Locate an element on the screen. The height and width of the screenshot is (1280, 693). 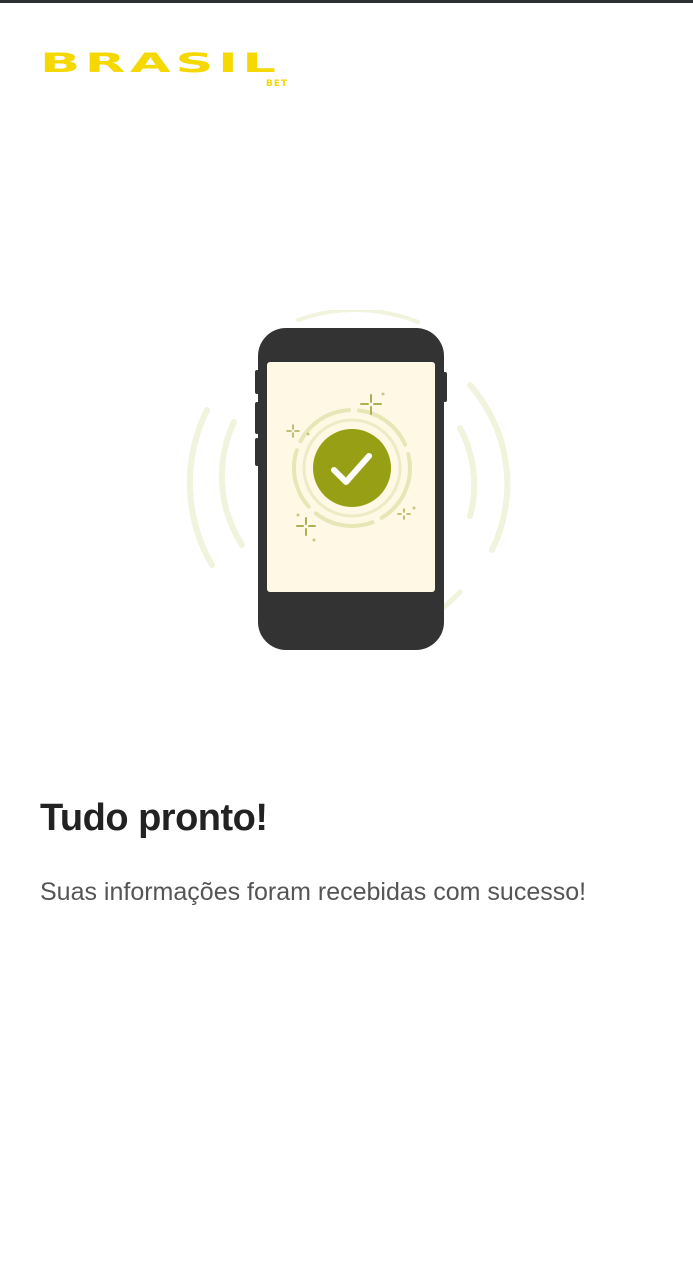
logo-text: BRASIL is located at coordinates (160, 63).